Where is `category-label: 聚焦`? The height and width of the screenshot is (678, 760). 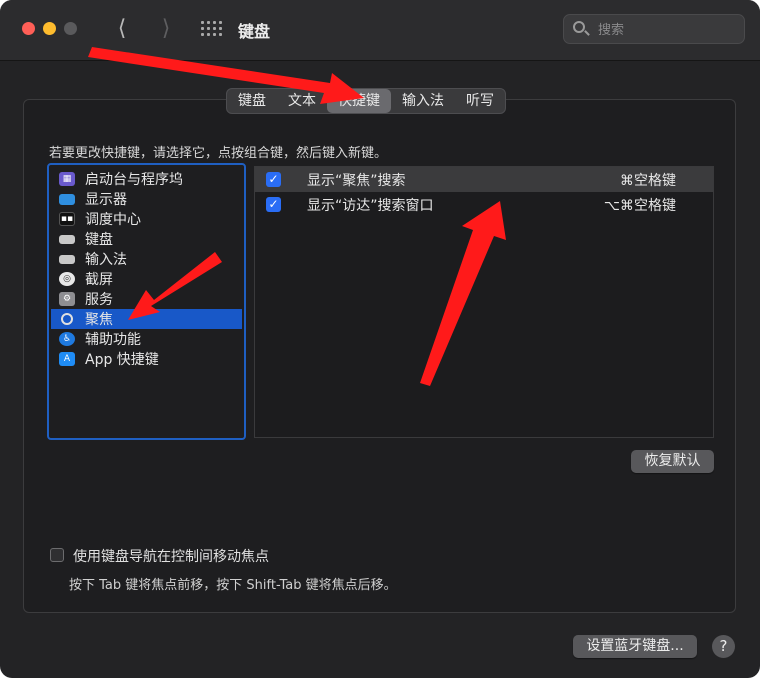
category-label: 聚焦 is located at coordinates (99, 320).